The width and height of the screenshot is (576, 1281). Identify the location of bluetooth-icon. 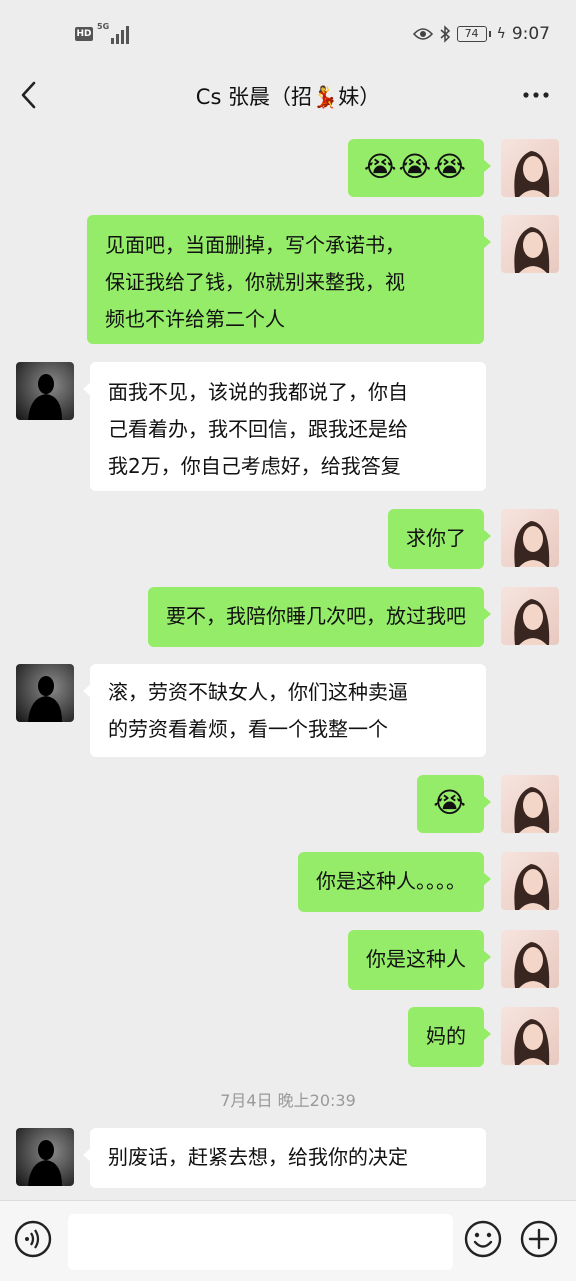
(445, 34).